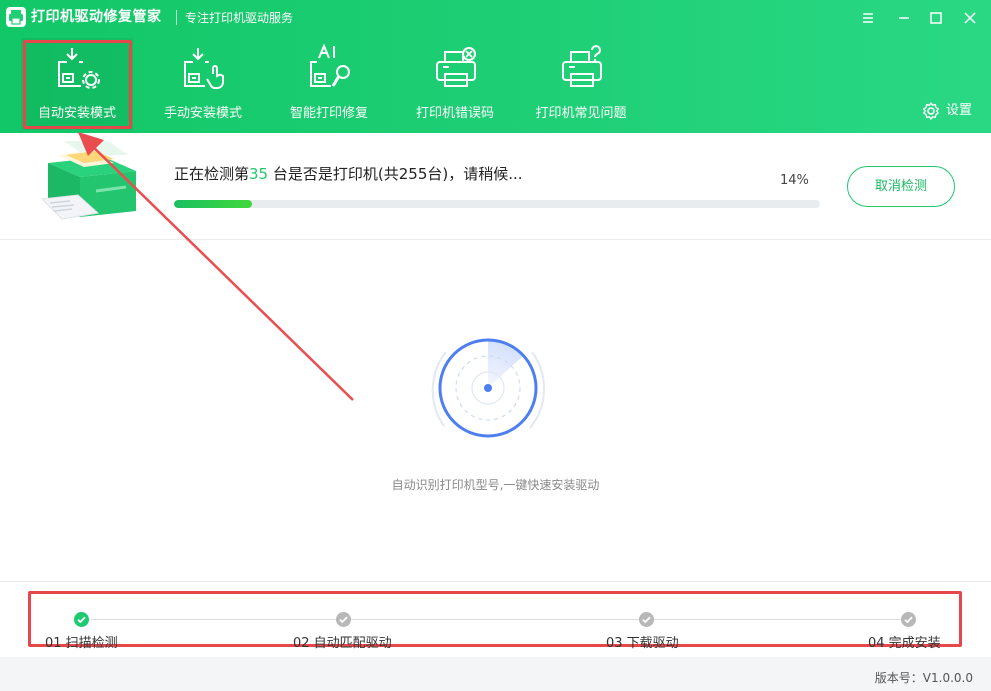 The width and height of the screenshot is (991, 691). I want to click on nav-item-ai-repair: 智能打印修复, so click(329, 84).